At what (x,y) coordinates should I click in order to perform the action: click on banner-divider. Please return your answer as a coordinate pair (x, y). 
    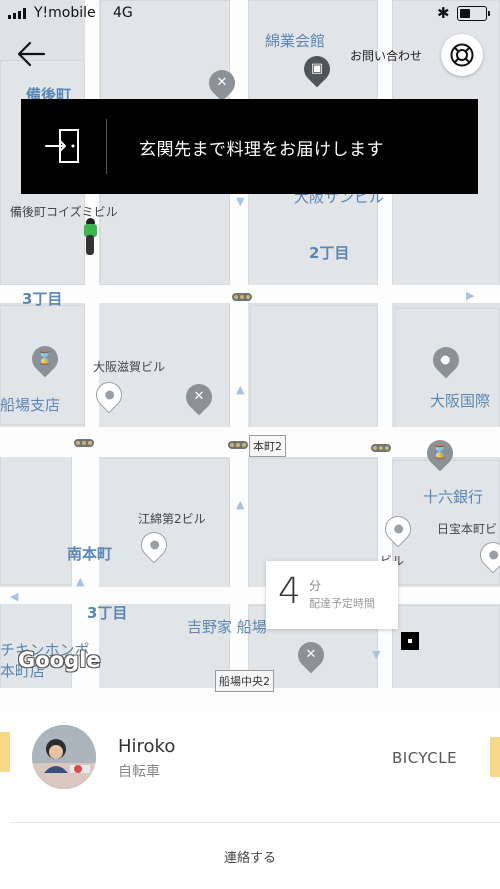
    Looking at the image, I should click on (106, 146).